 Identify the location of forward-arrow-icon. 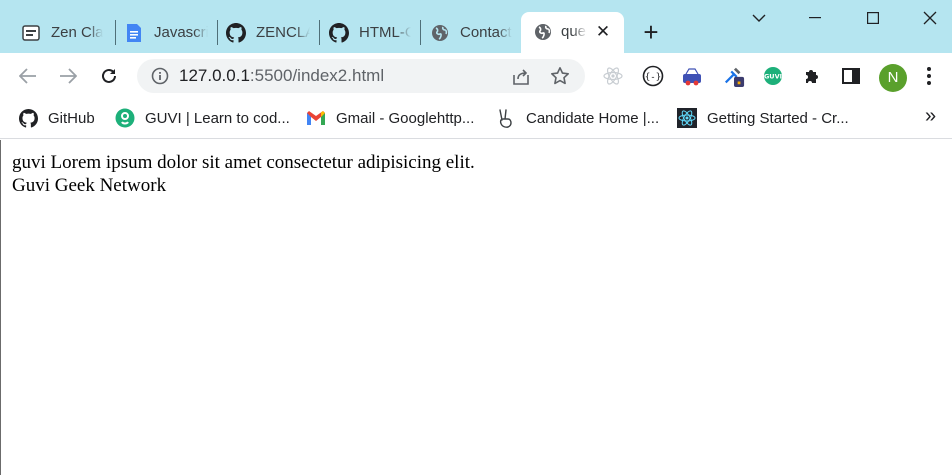
(68, 76).